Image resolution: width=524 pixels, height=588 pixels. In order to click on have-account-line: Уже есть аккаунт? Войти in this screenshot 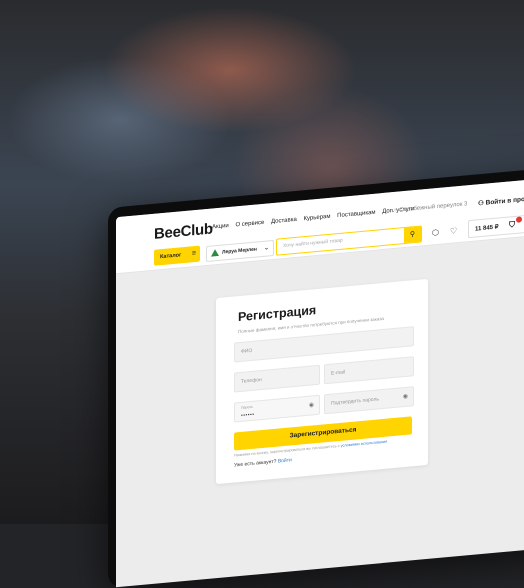, I will do `click(263, 462)`.